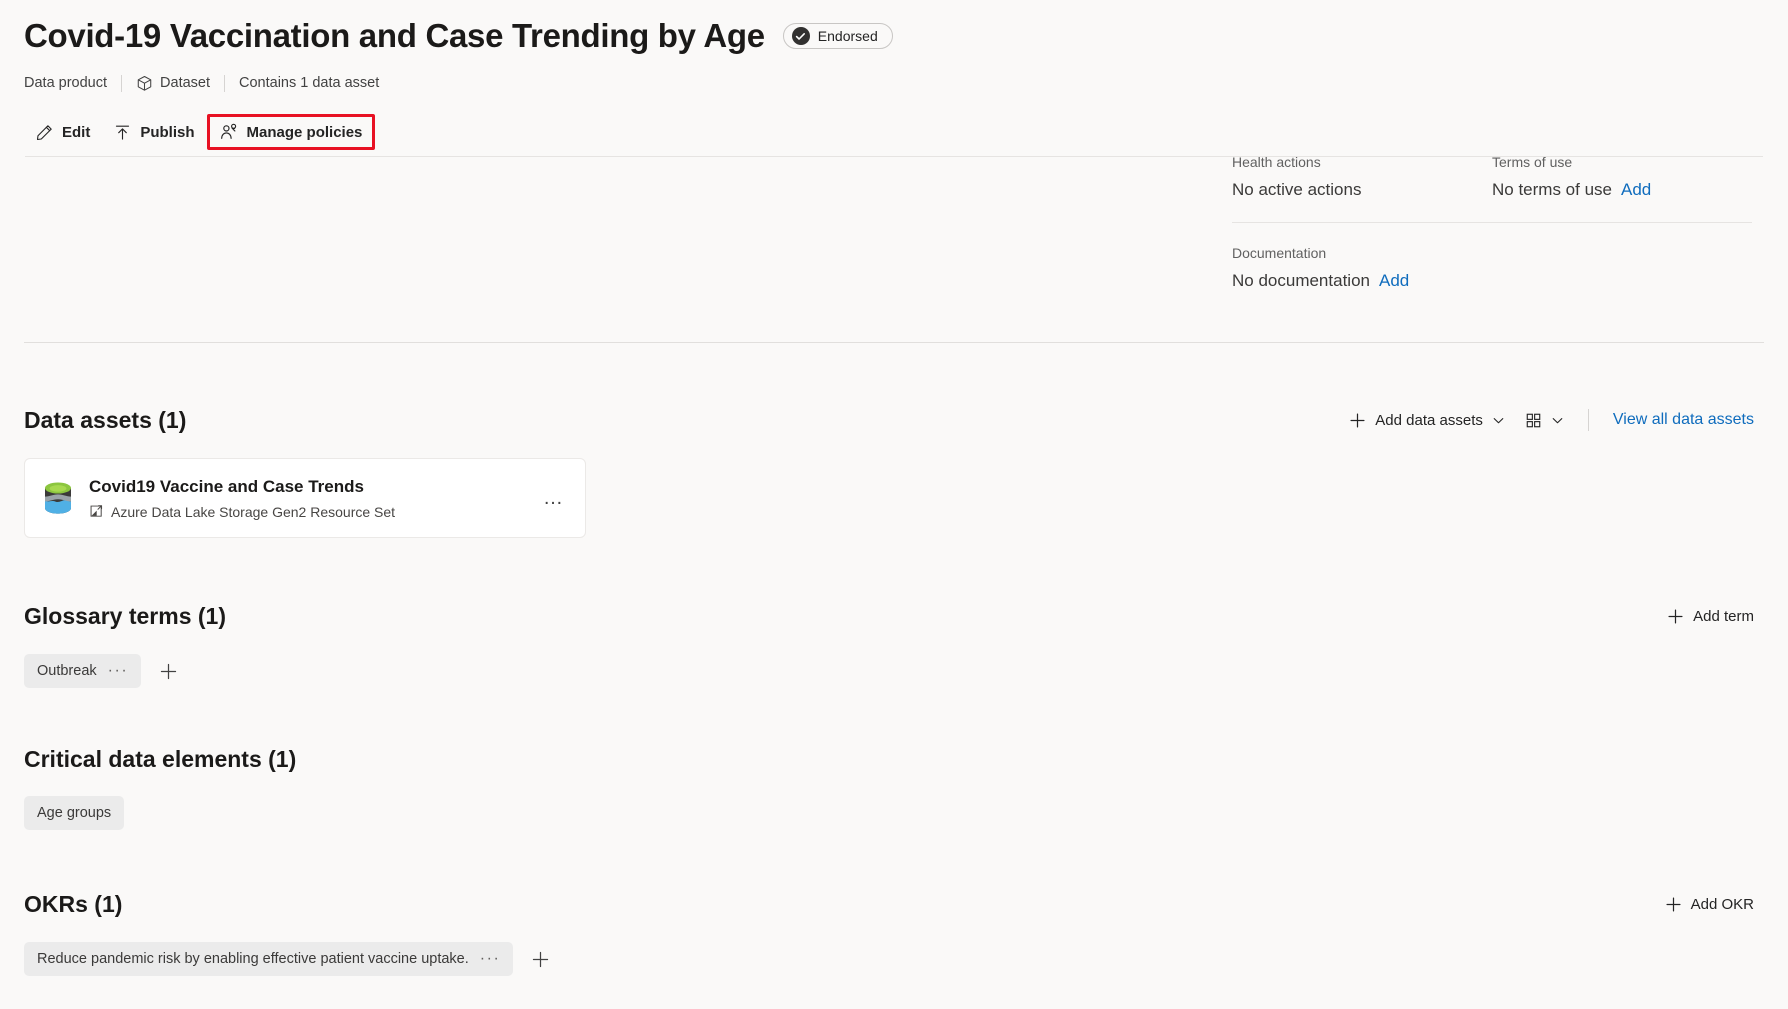 The height and width of the screenshot is (1009, 1788). Describe the element at coordinates (122, 132) in the screenshot. I see `publish-upload-icon` at that location.